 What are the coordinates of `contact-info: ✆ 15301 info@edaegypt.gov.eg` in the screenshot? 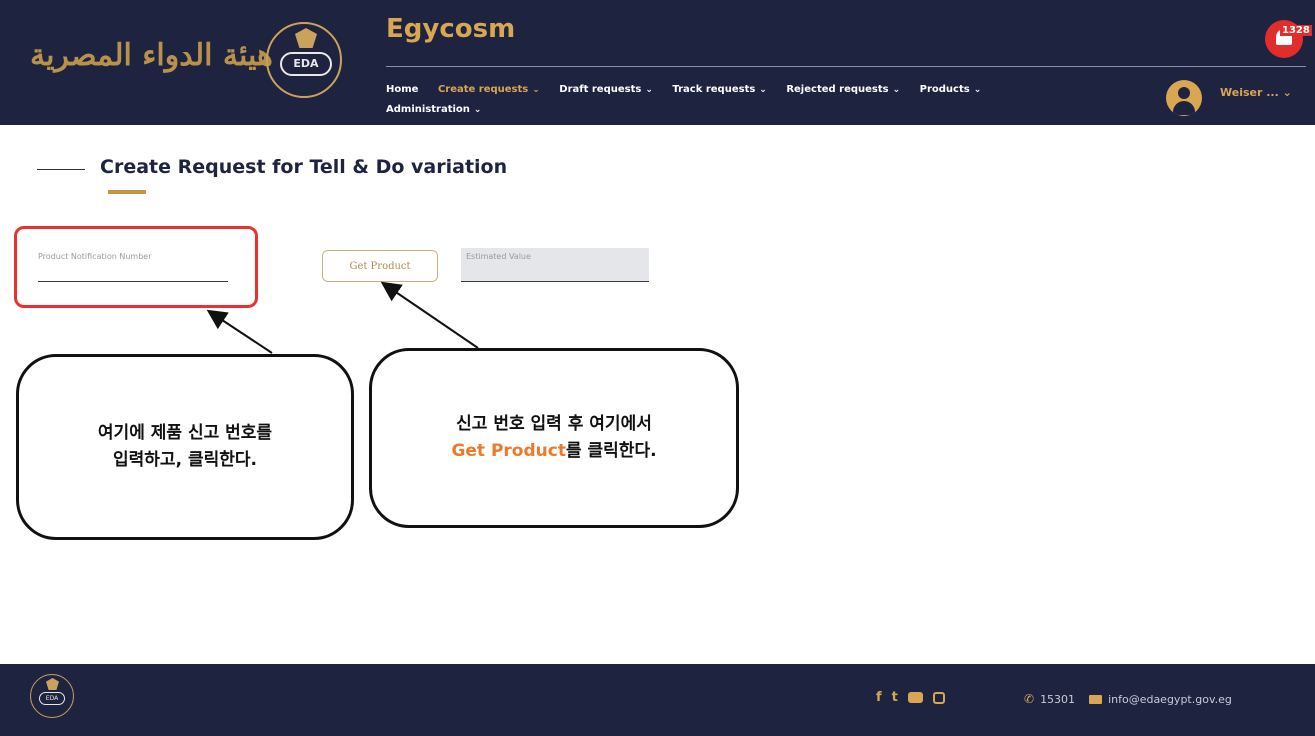 It's located at (1128, 699).